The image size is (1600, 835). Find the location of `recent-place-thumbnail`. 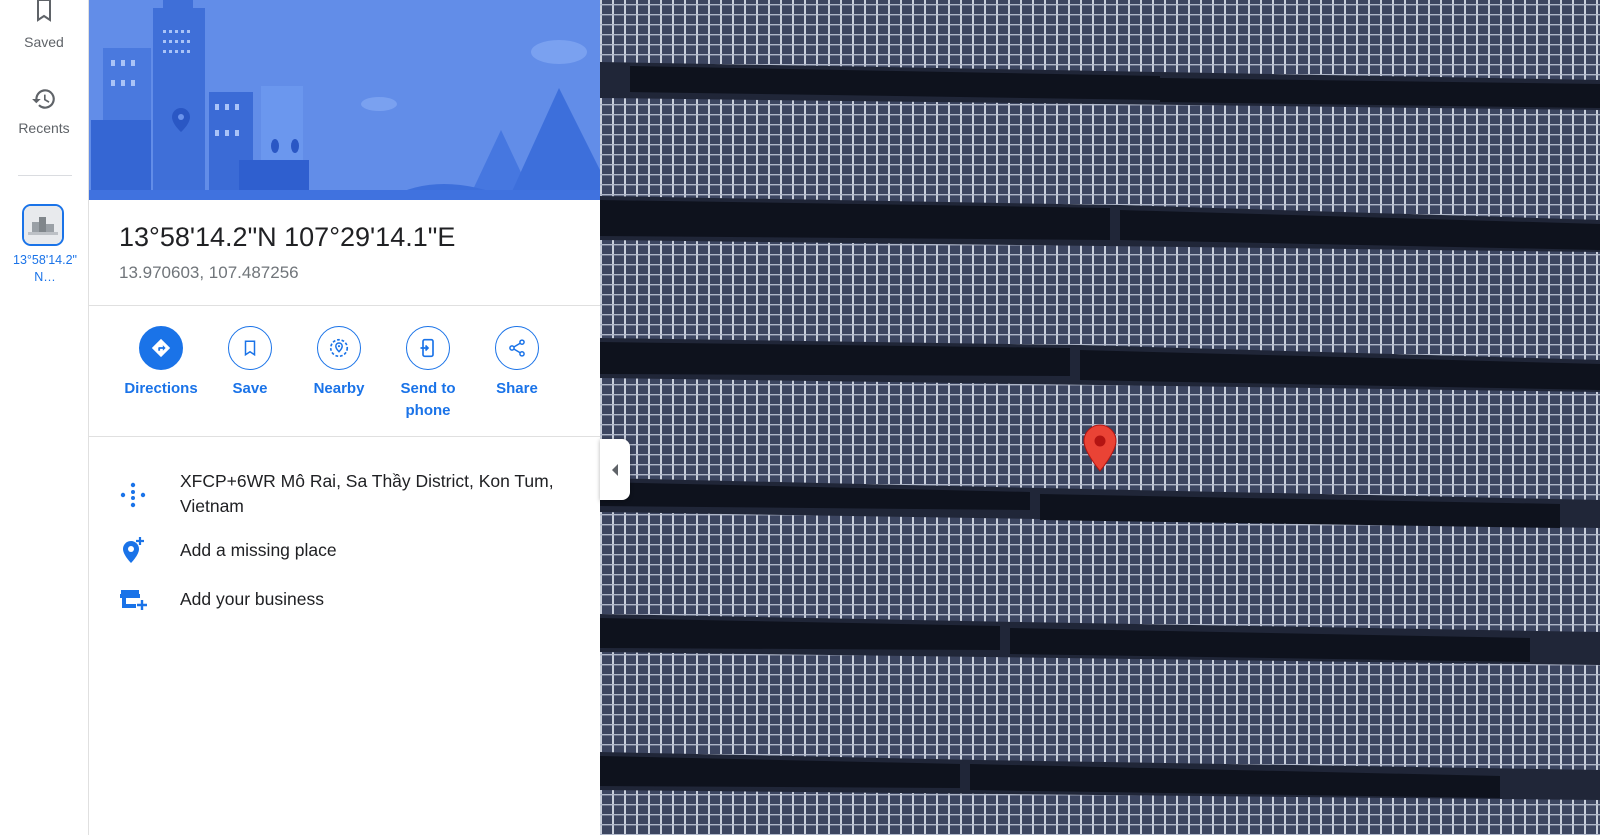

recent-place-thumbnail is located at coordinates (43, 225).